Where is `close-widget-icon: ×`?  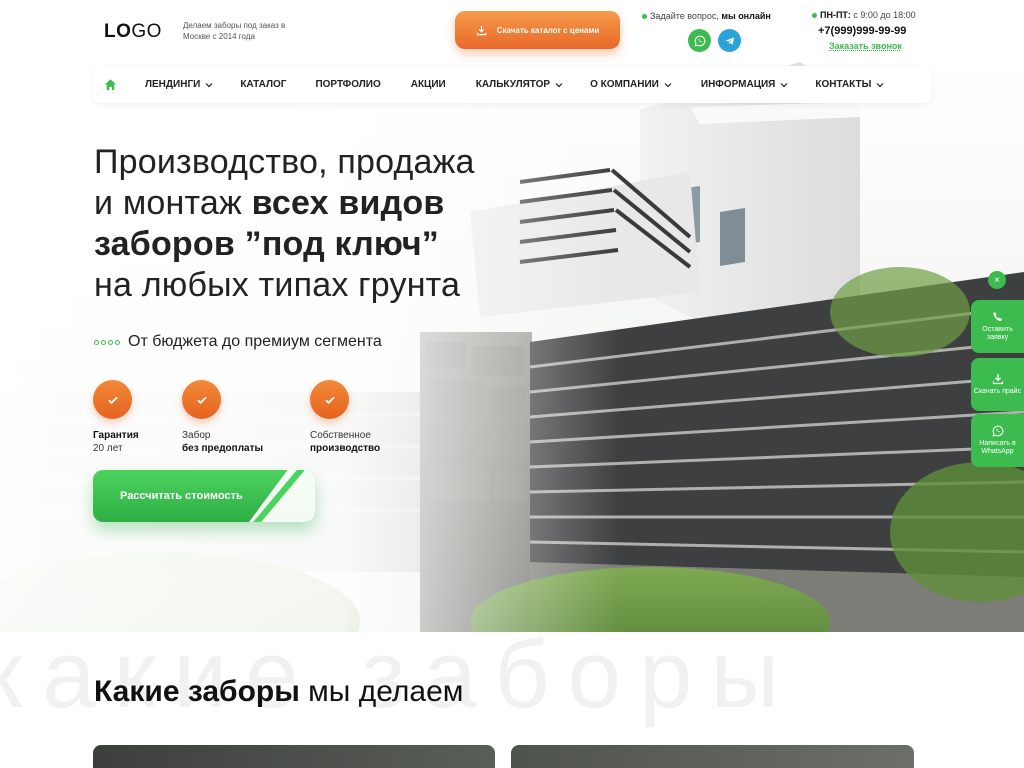
close-widget-icon: × is located at coordinates (997, 280).